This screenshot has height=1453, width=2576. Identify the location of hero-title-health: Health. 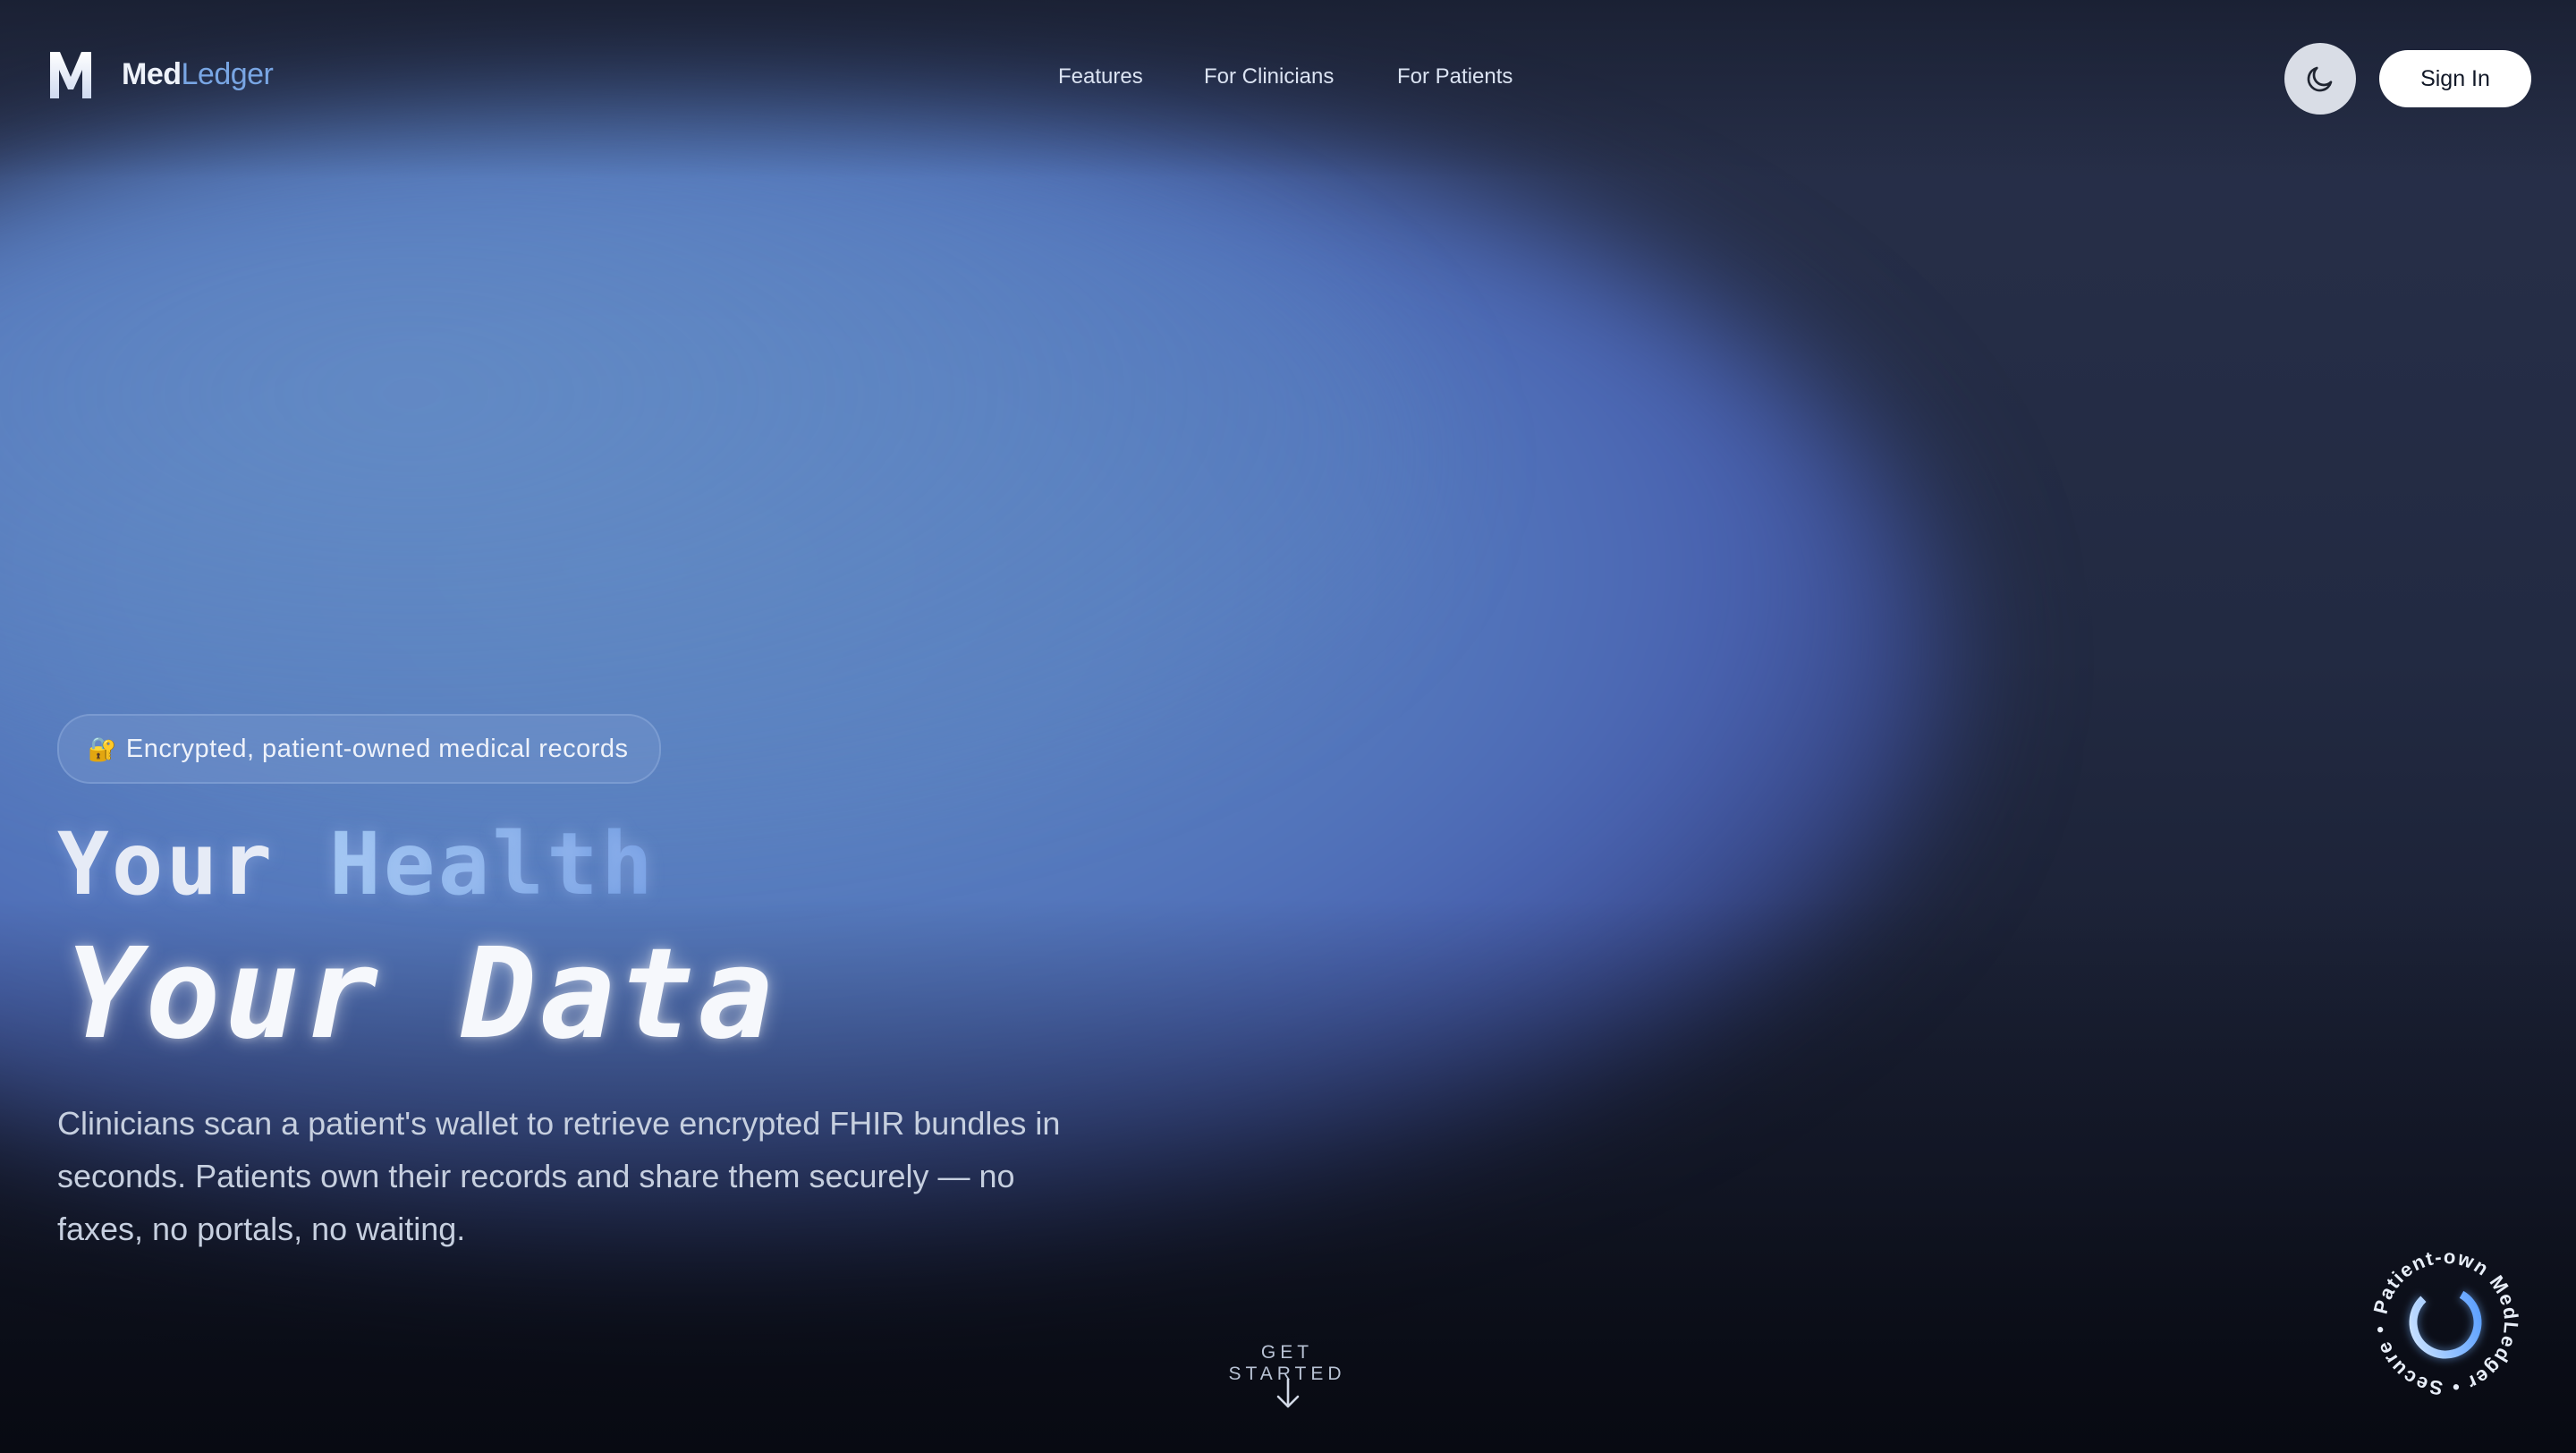
(492, 864).